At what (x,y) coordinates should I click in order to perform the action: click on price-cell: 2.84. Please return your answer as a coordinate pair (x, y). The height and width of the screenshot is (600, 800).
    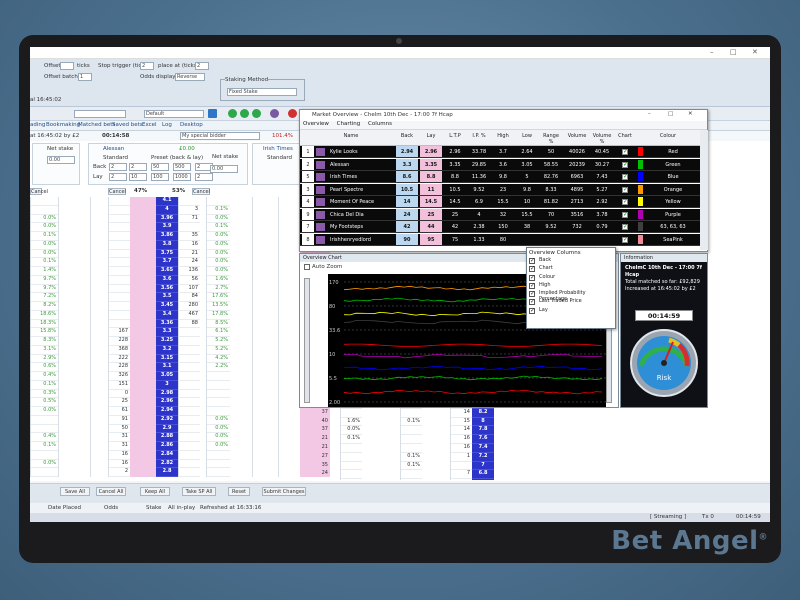
    Looking at the image, I should click on (167, 455).